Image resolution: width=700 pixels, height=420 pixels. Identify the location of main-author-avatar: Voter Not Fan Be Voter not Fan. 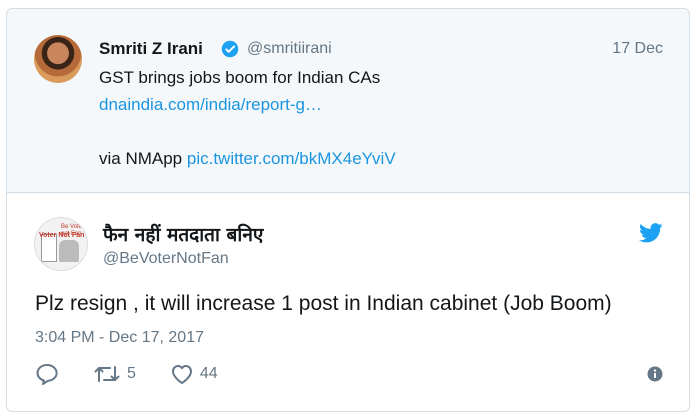
(61, 244).